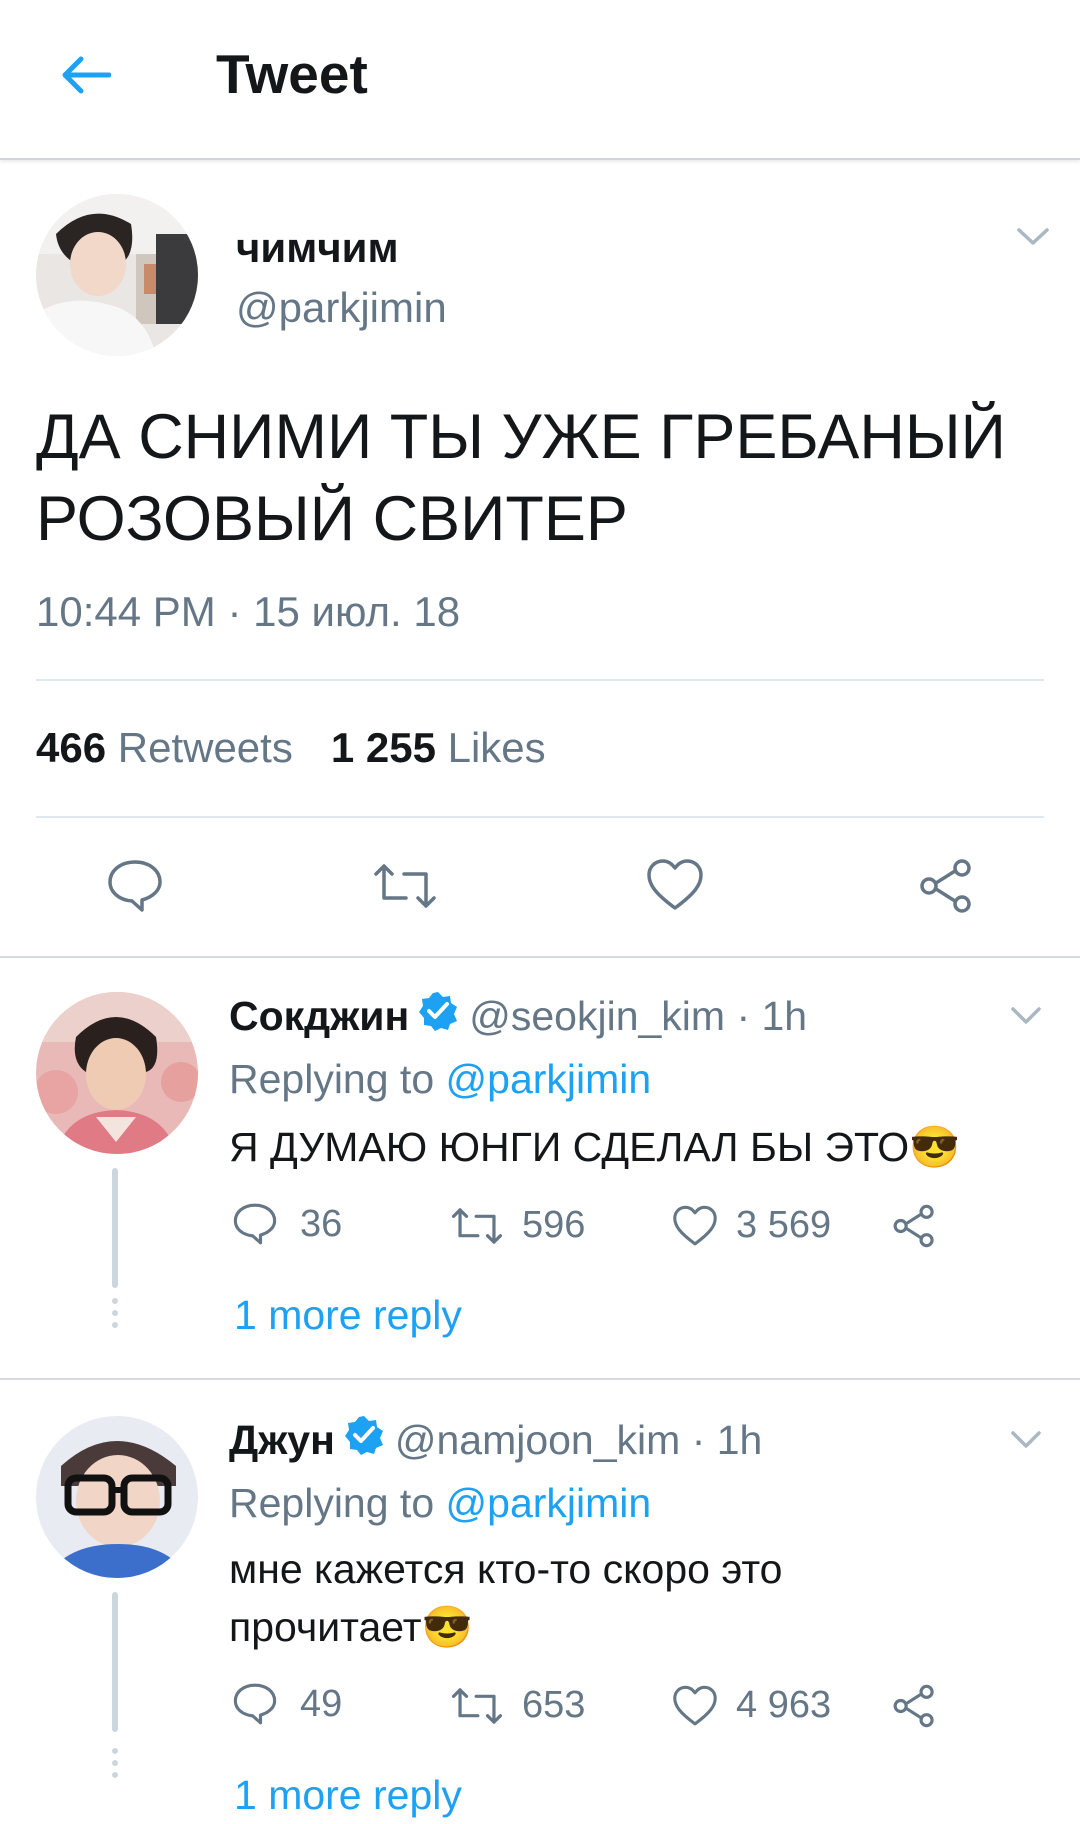 Image resolution: width=1080 pixels, height=1824 pixels. What do you see at coordinates (321, 1223) in the screenshot?
I see `reply-count: 36` at bounding box center [321, 1223].